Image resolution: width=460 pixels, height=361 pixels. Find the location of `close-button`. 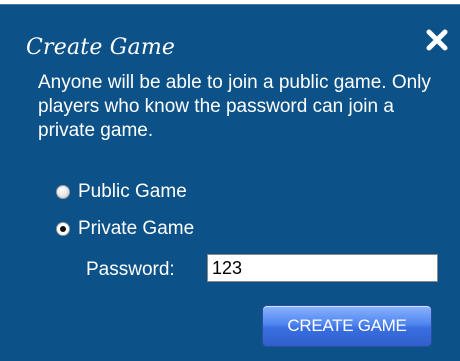

close-button is located at coordinates (437, 40).